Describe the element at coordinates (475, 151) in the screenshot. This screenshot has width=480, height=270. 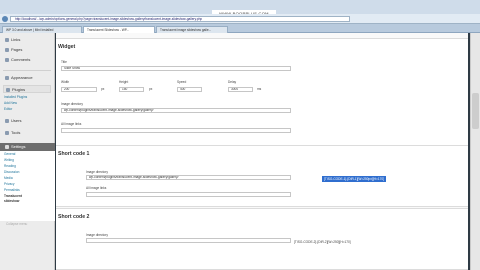
I see `page-scrollbar` at that location.